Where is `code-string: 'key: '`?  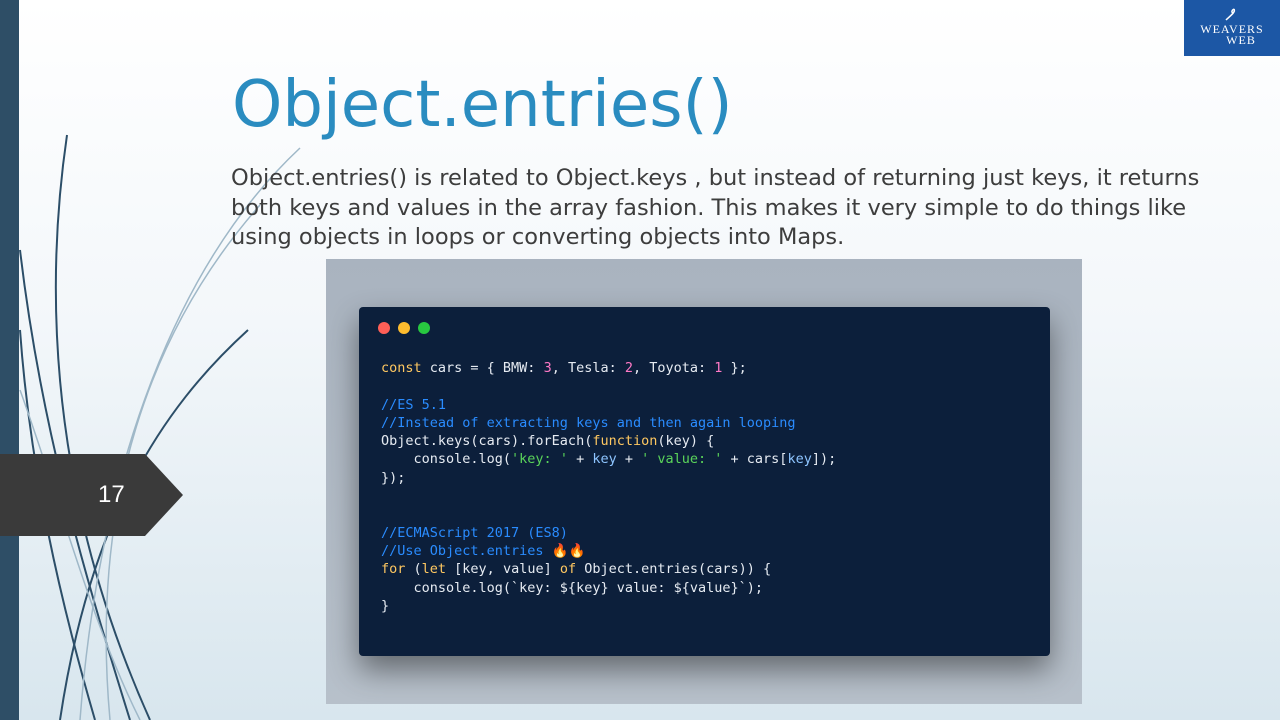 code-string: 'key: ' is located at coordinates (539, 459).